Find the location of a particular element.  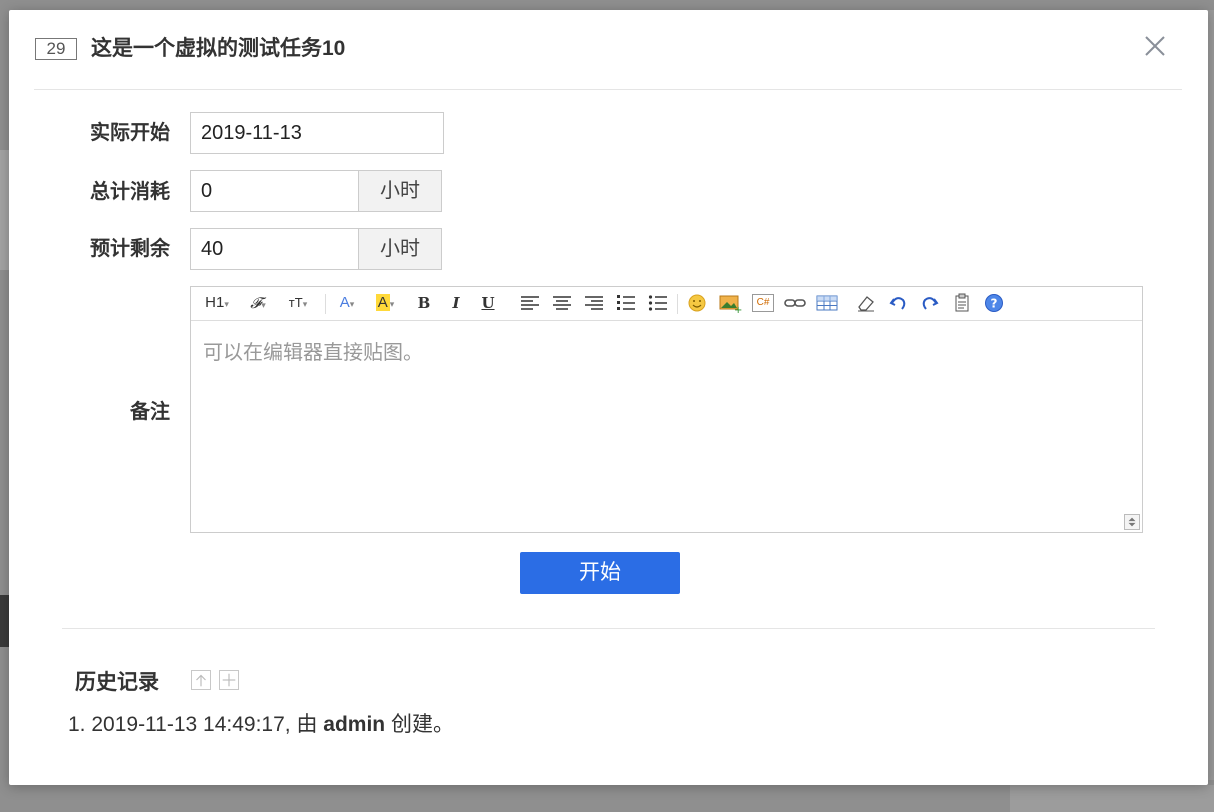

italic-button: I is located at coordinates (456, 303).